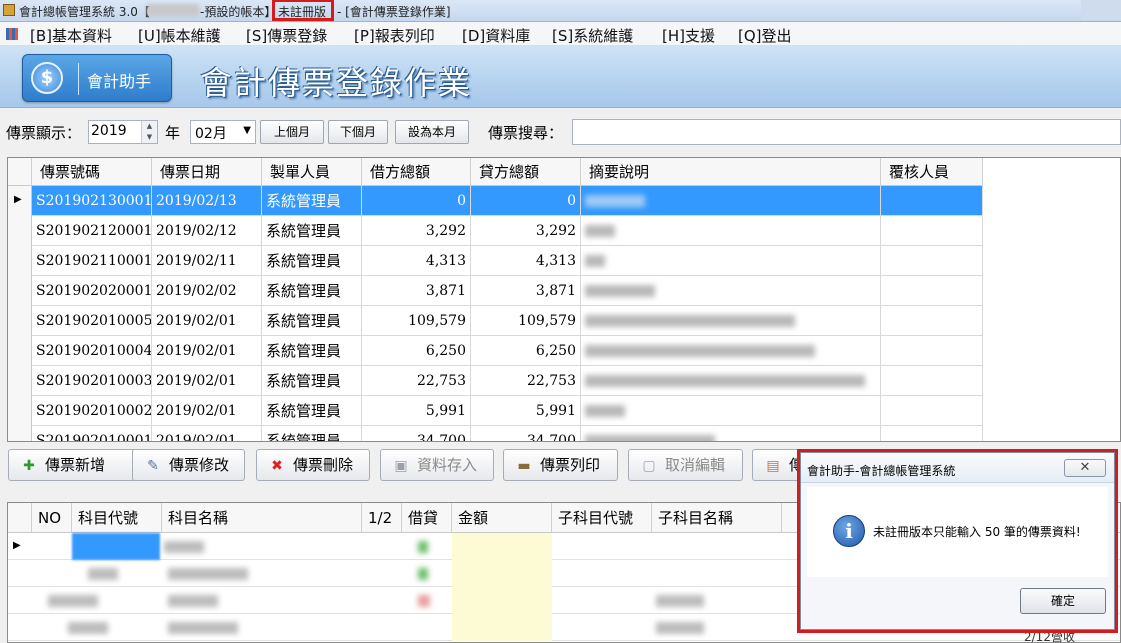 The height and width of the screenshot is (643, 1121). I want to click on menu-item-reports: [P]報表列印, so click(394, 35).